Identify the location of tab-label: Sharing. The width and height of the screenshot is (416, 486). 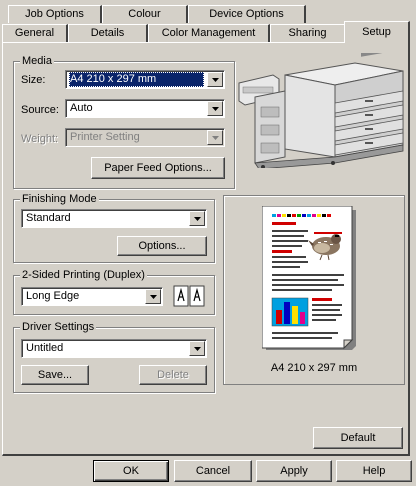
(307, 33).